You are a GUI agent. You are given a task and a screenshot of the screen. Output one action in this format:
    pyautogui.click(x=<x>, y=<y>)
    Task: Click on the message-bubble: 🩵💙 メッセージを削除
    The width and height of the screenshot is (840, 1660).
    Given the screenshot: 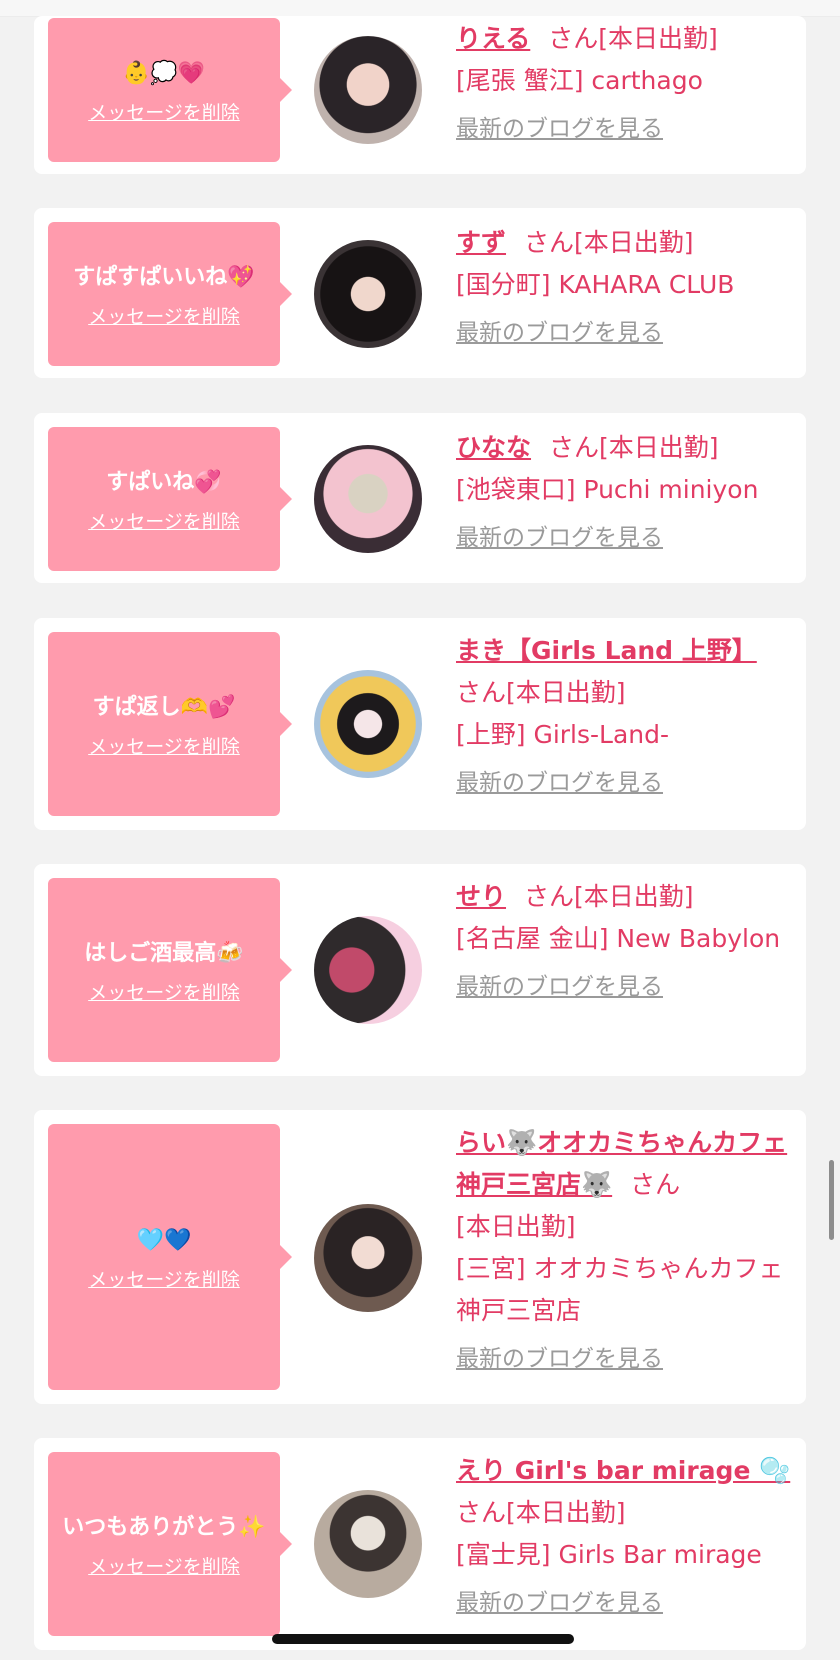 What is the action you would take?
    pyautogui.click(x=170, y=1257)
    